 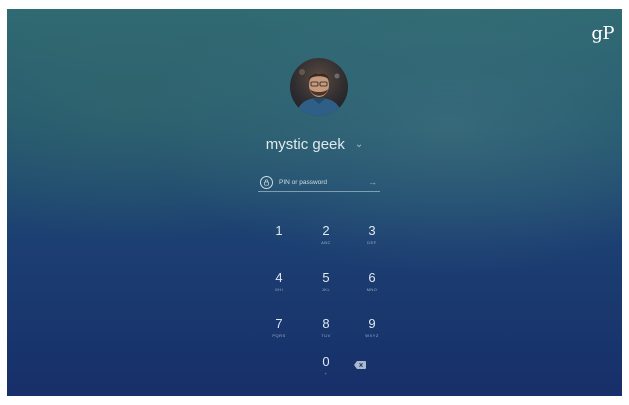 I want to click on key-letters: JKL, so click(x=326, y=289).